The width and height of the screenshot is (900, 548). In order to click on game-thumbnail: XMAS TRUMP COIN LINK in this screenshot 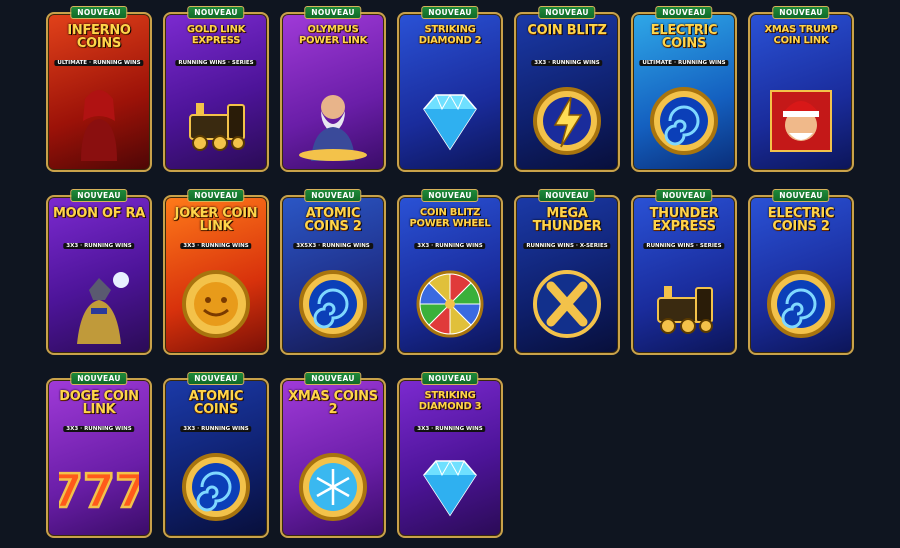, I will do `click(801, 92)`.